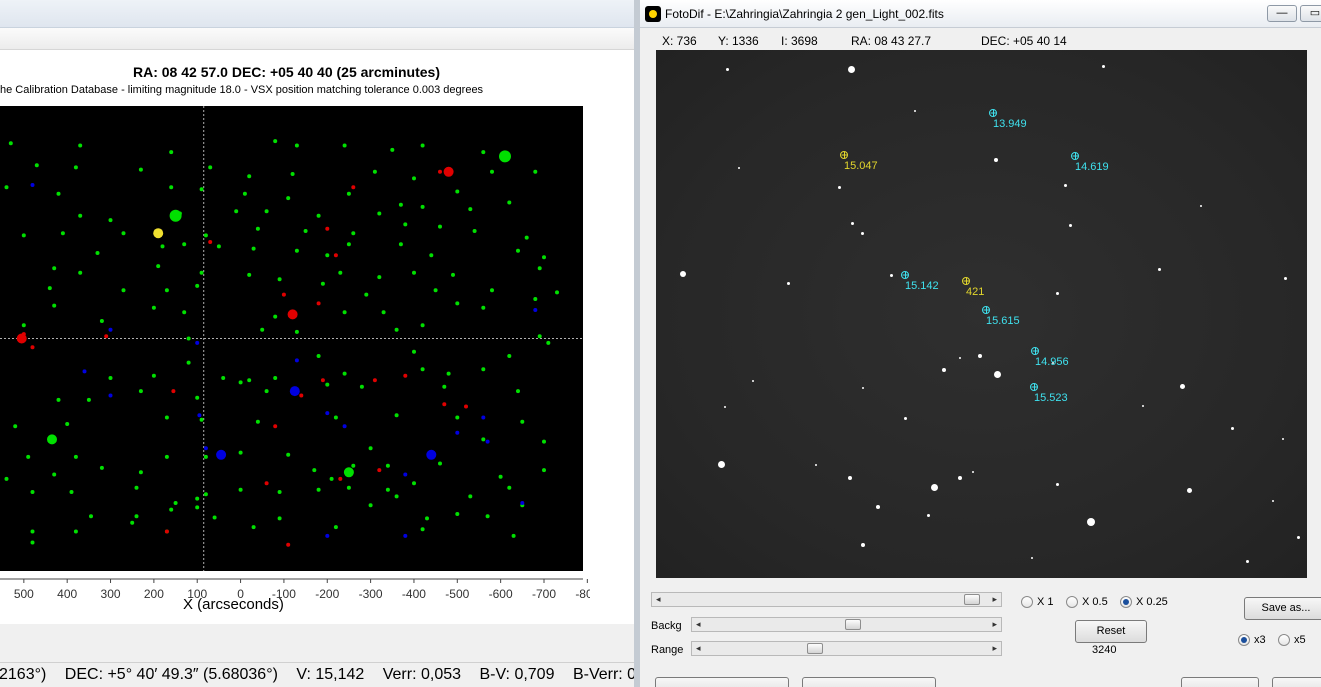 The image size is (1321, 687). What do you see at coordinates (1027, 602) in the screenshot?
I see `zoom-x1-radio` at bounding box center [1027, 602].